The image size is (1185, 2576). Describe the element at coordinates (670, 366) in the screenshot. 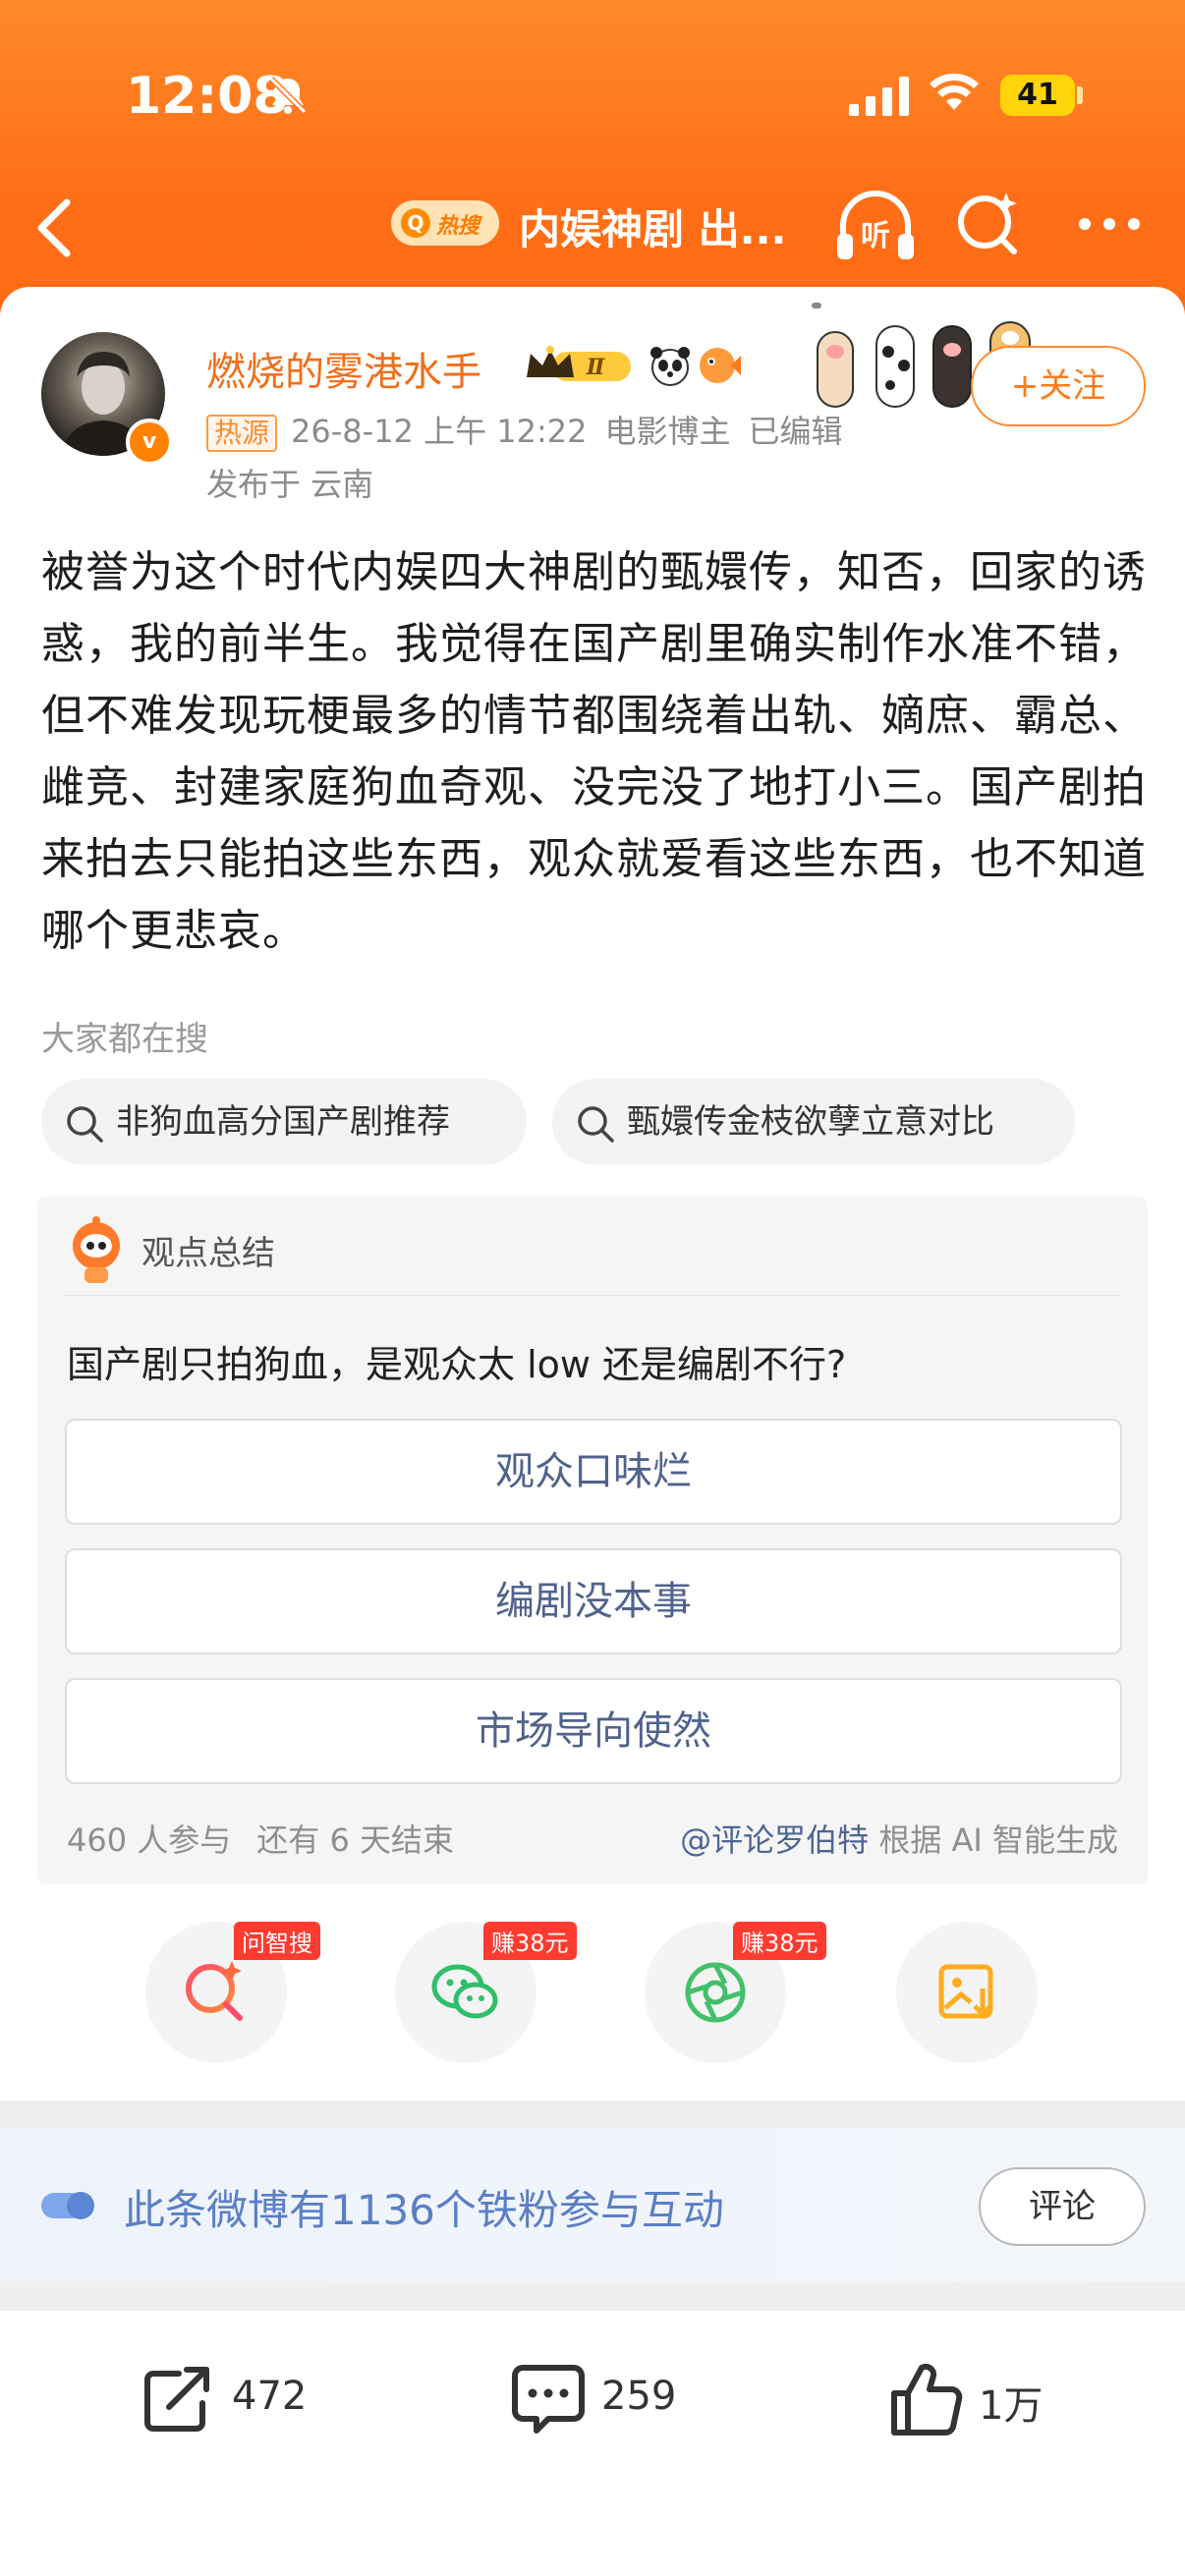

I see `panda-emoji-icon` at that location.